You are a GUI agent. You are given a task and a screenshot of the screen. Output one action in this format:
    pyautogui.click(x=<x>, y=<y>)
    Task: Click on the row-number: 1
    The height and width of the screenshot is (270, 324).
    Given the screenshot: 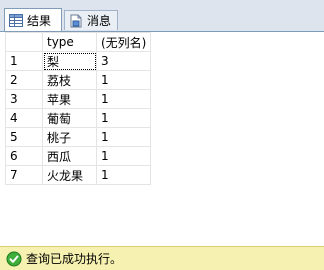 What is the action you would take?
    pyautogui.click(x=24, y=61)
    